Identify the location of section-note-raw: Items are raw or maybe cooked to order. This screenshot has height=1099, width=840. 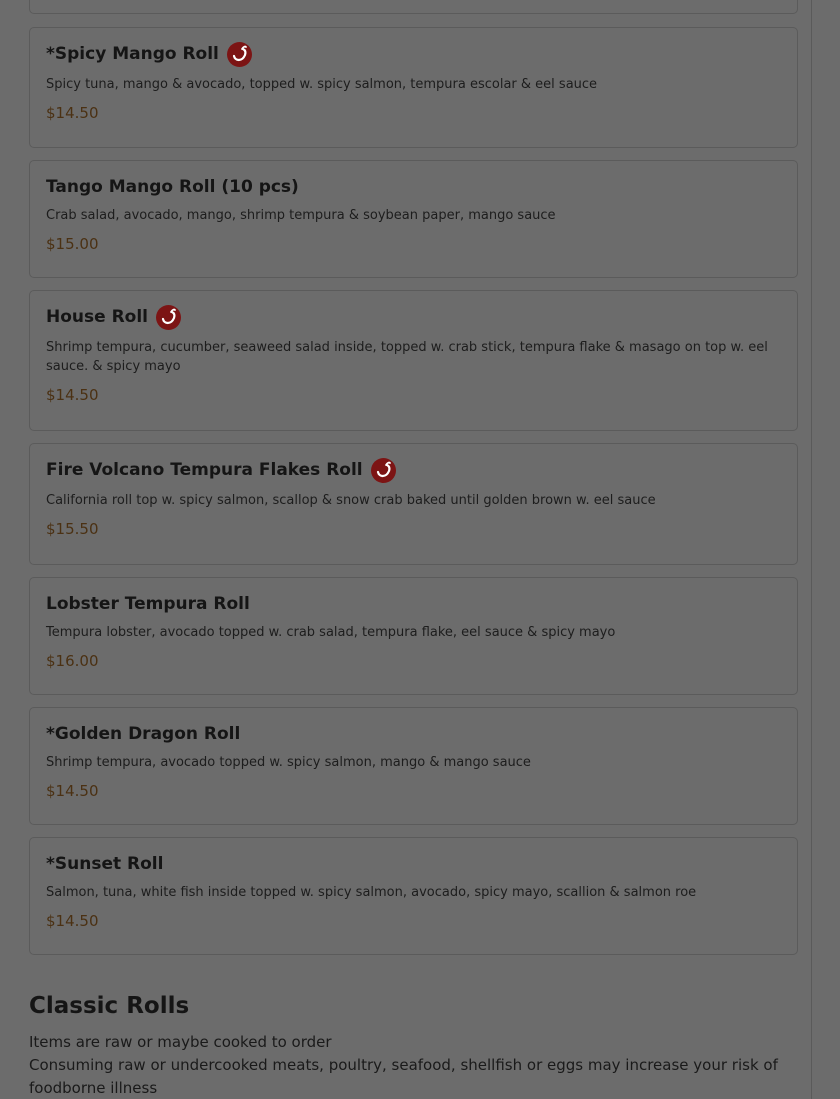
(180, 1042).